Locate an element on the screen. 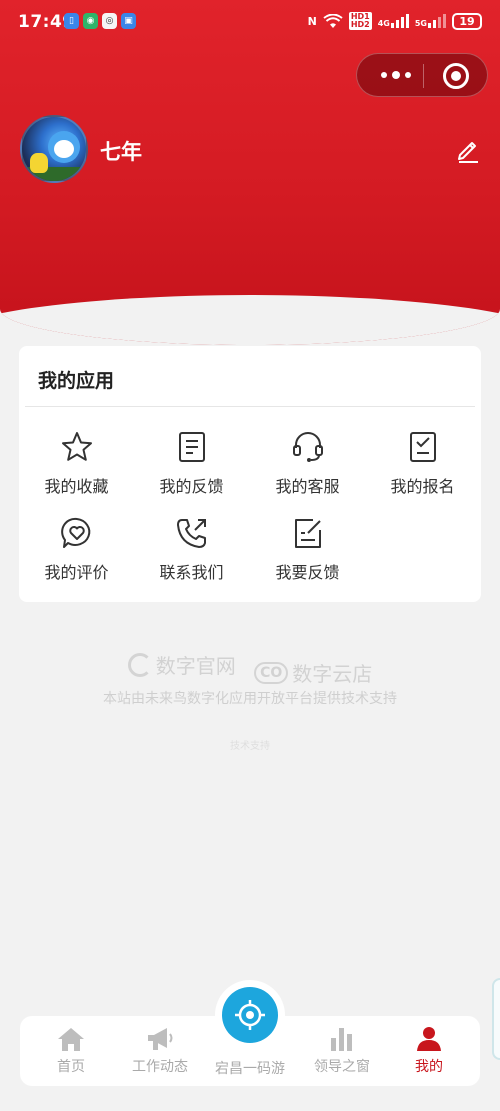 The image size is (500, 1111). tab-mine: 我的 is located at coordinates (429, 1051).